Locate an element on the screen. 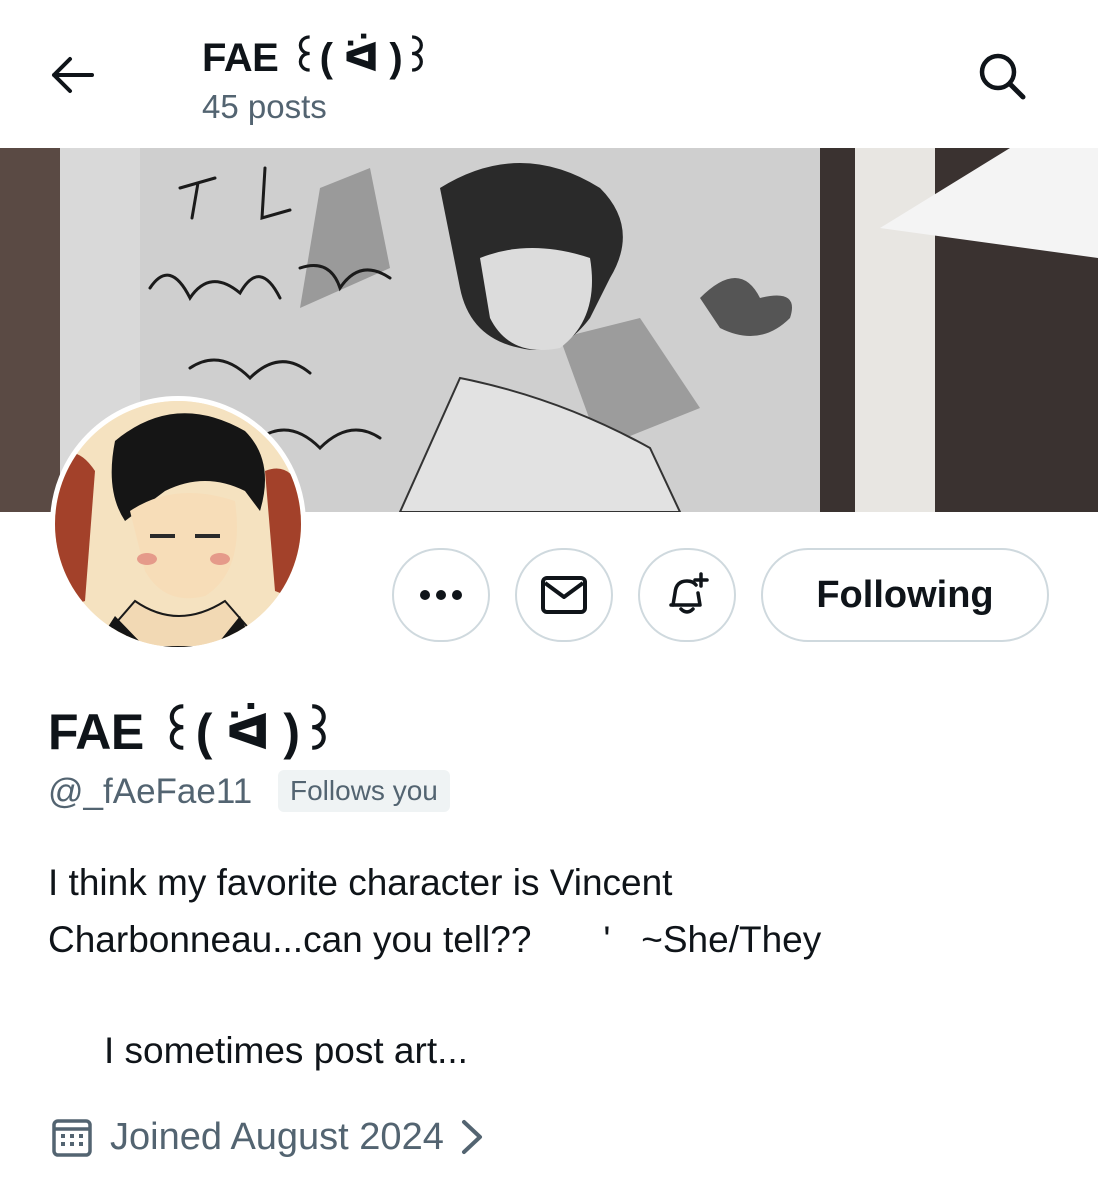 Image resolution: width=1098 pixels, height=1200 pixels. page-title: FAE ꒰( ᐛ )꒱ is located at coordinates (317, 58).